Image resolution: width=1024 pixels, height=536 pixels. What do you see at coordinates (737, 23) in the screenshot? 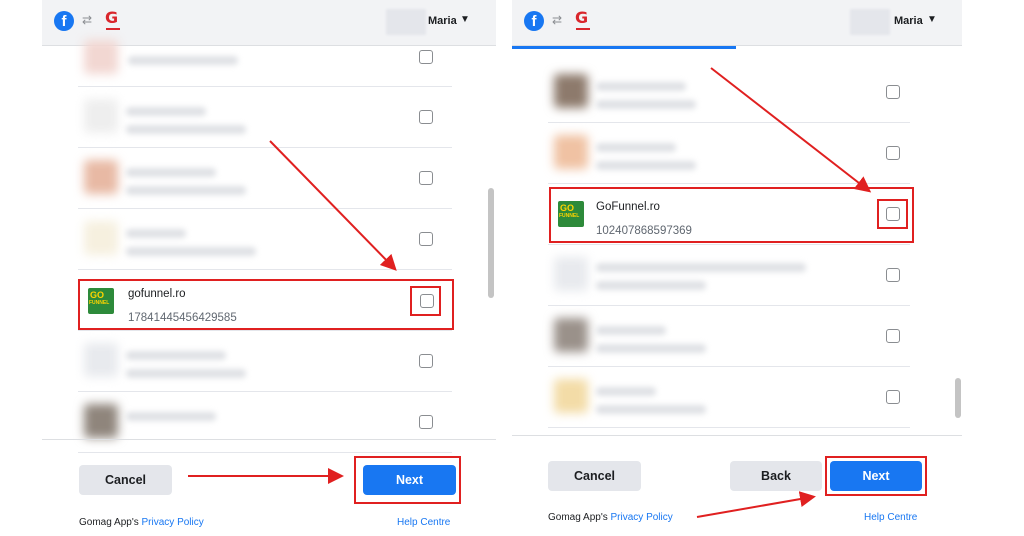
I see `dialog-header: f ⇄ G Maria ▼` at bounding box center [737, 23].